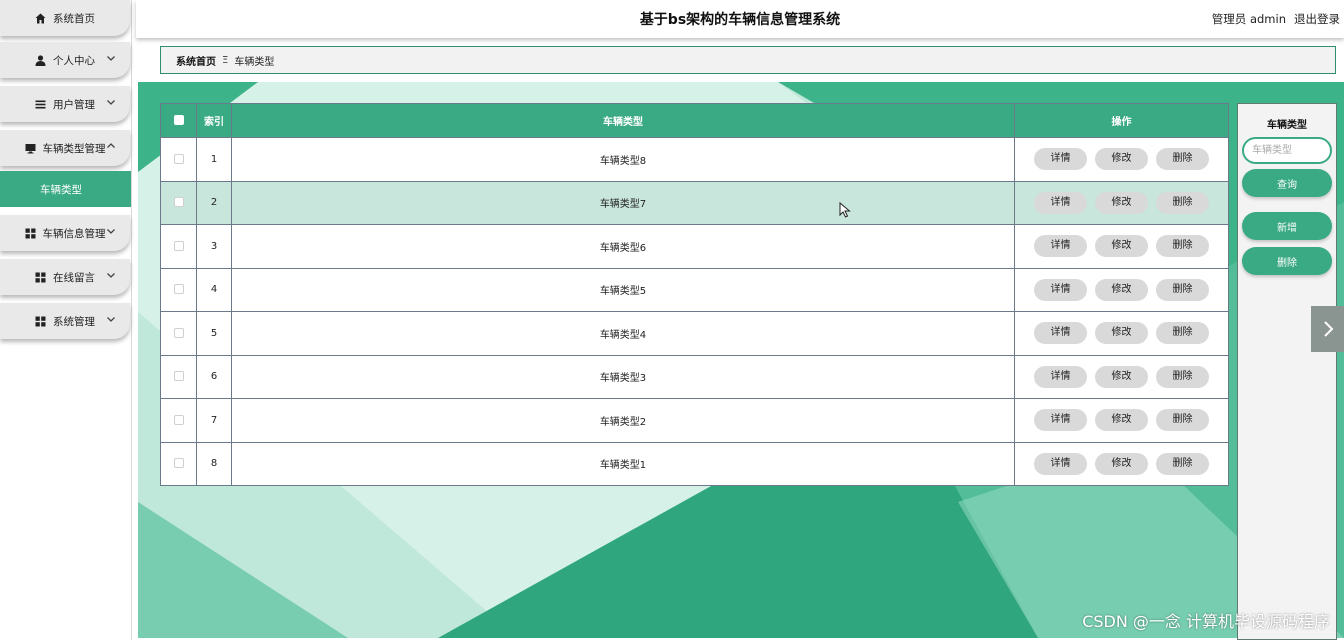 Image resolution: width=1344 pixels, height=640 pixels. I want to click on chevron-up-icon, so click(111, 145).